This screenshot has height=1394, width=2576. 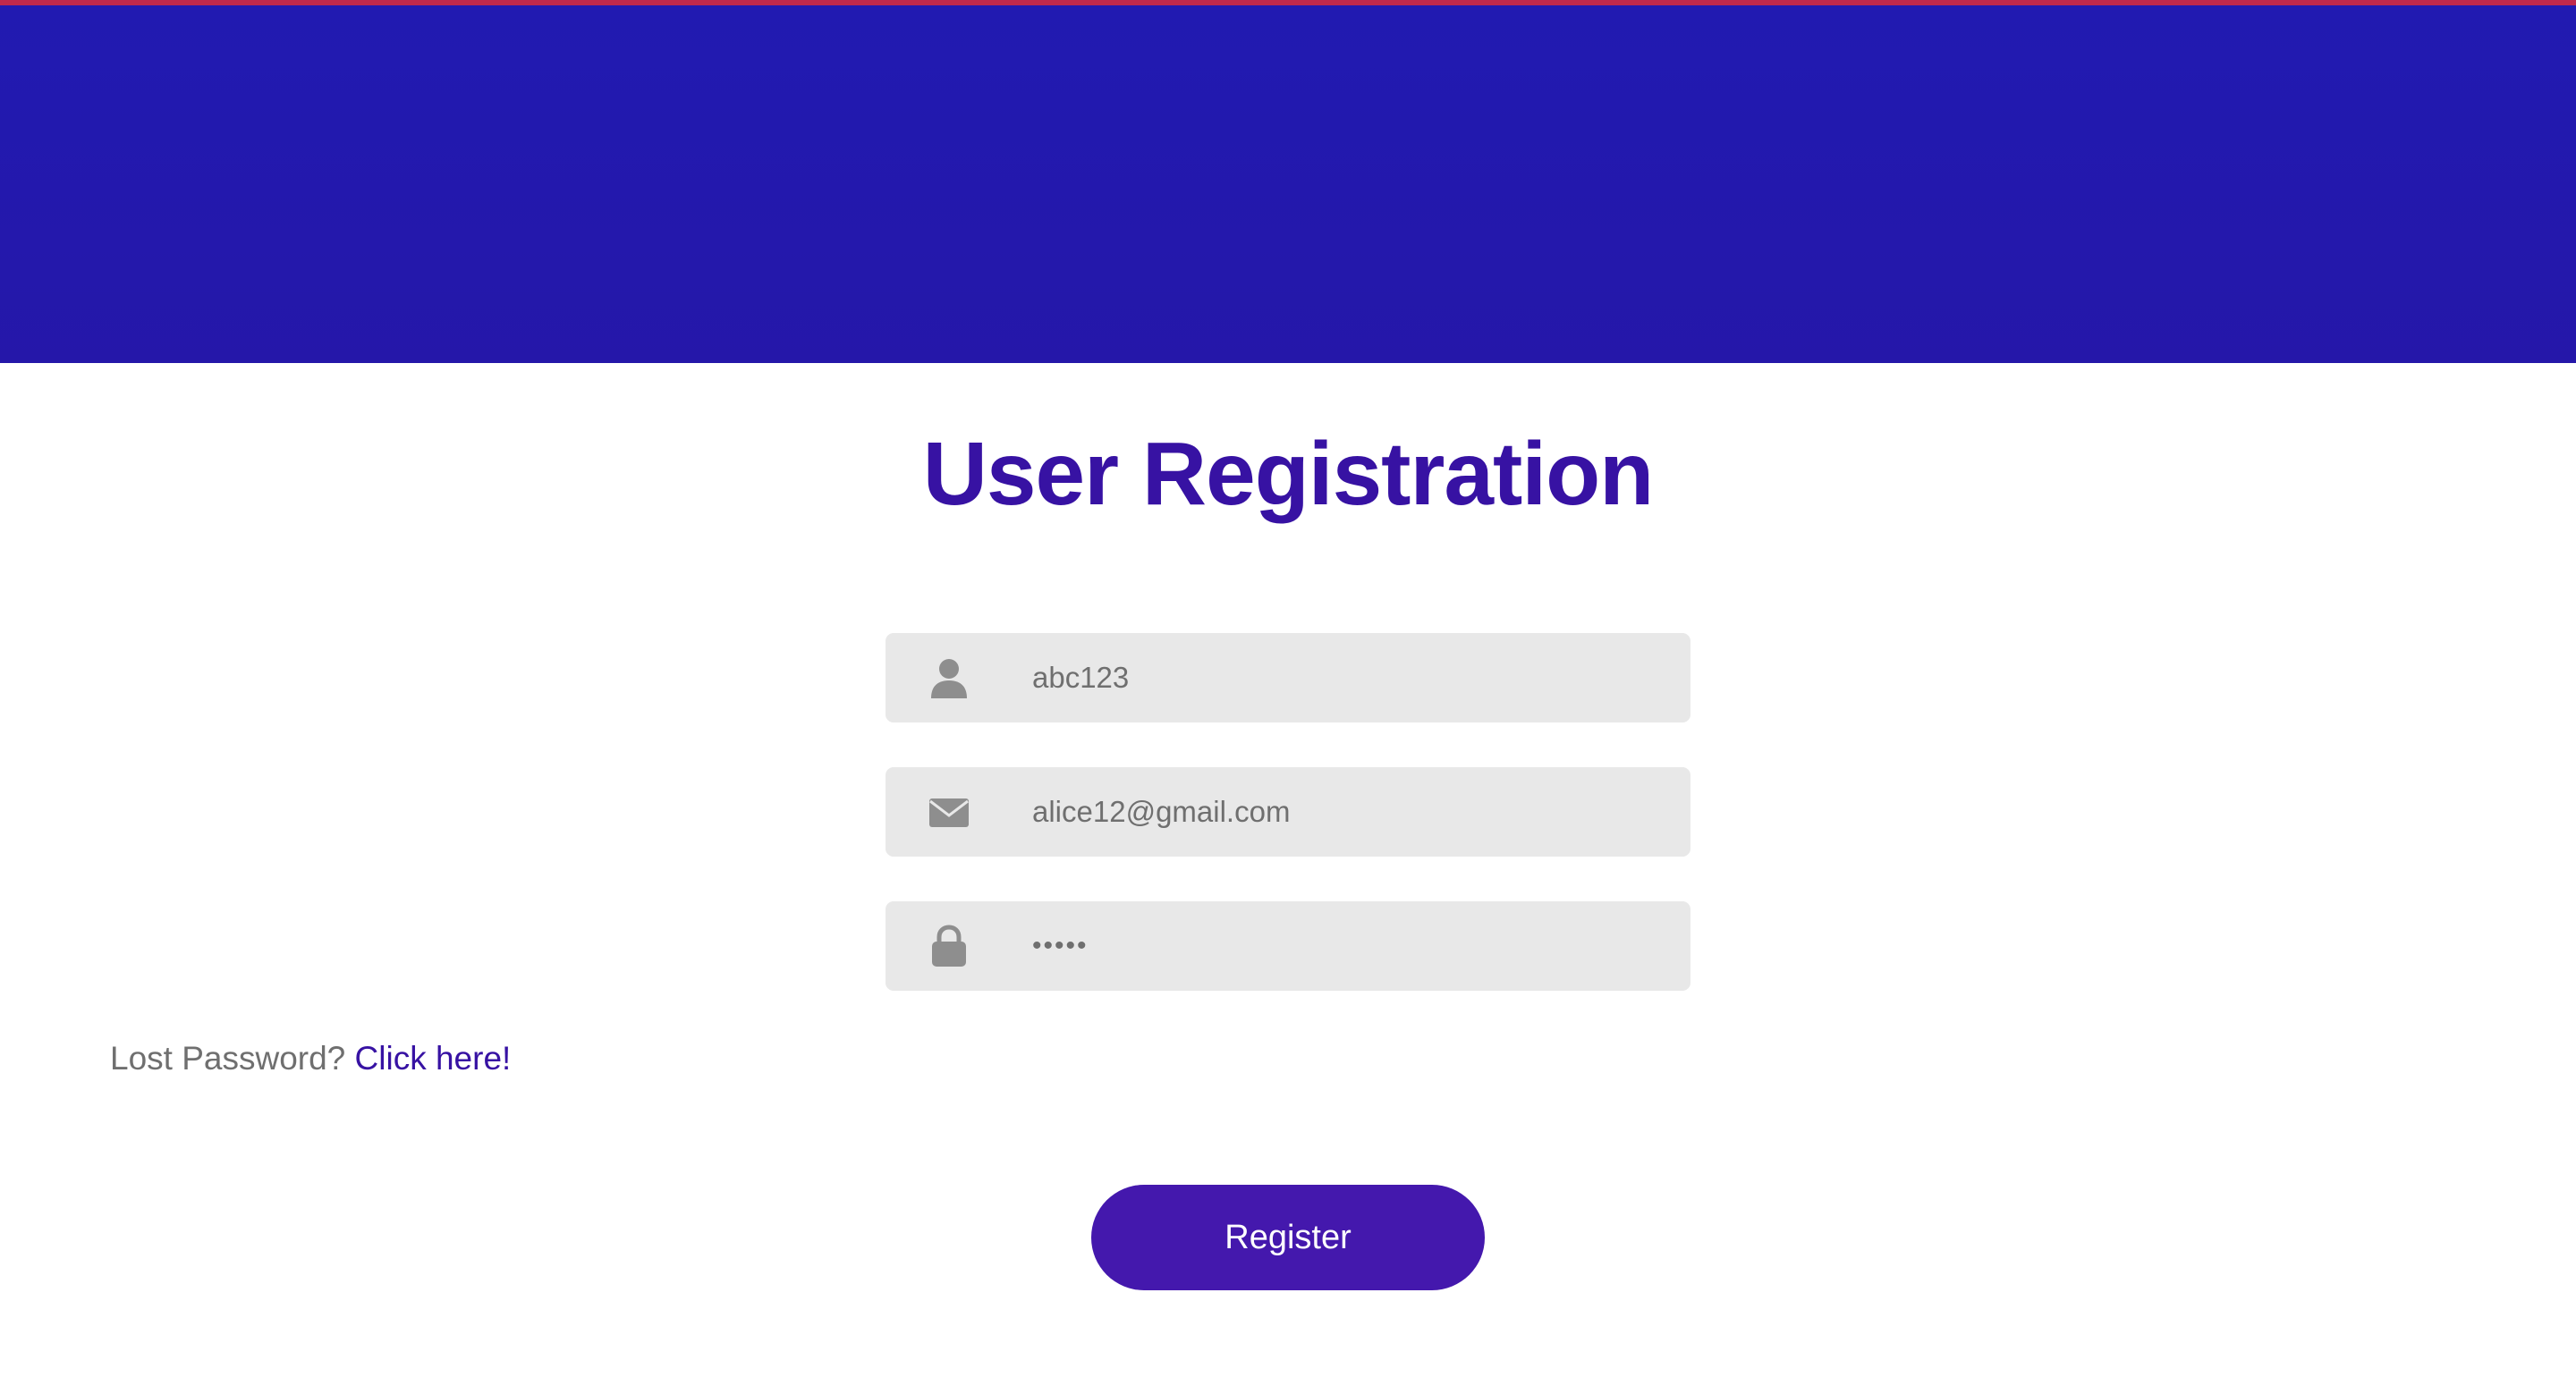 I want to click on register-button: Register, so click(x=1288, y=1237).